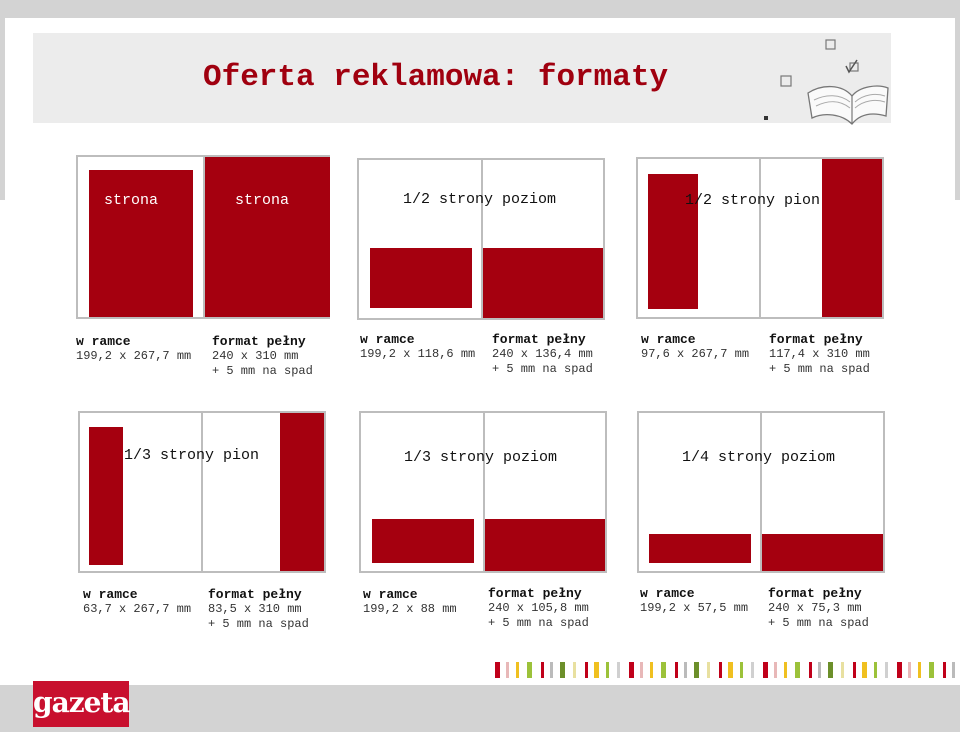 This screenshot has height=732, width=960. What do you see at coordinates (761, 492) in the screenshot?
I see `diagram-quarter-horizontal` at bounding box center [761, 492].